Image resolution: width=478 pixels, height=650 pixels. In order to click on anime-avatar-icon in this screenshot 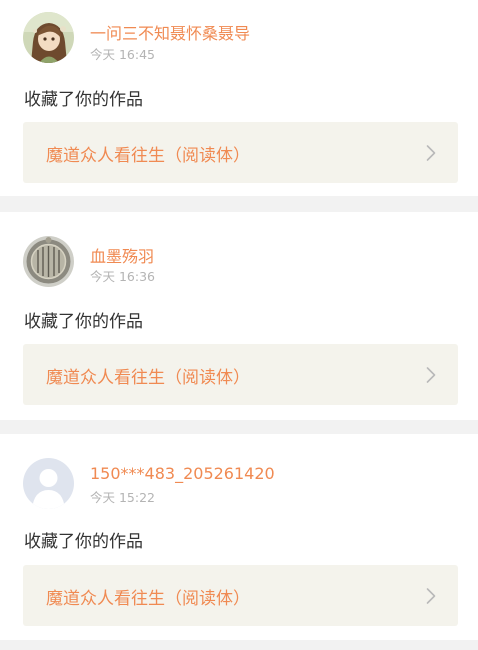, I will do `click(48, 37)`.